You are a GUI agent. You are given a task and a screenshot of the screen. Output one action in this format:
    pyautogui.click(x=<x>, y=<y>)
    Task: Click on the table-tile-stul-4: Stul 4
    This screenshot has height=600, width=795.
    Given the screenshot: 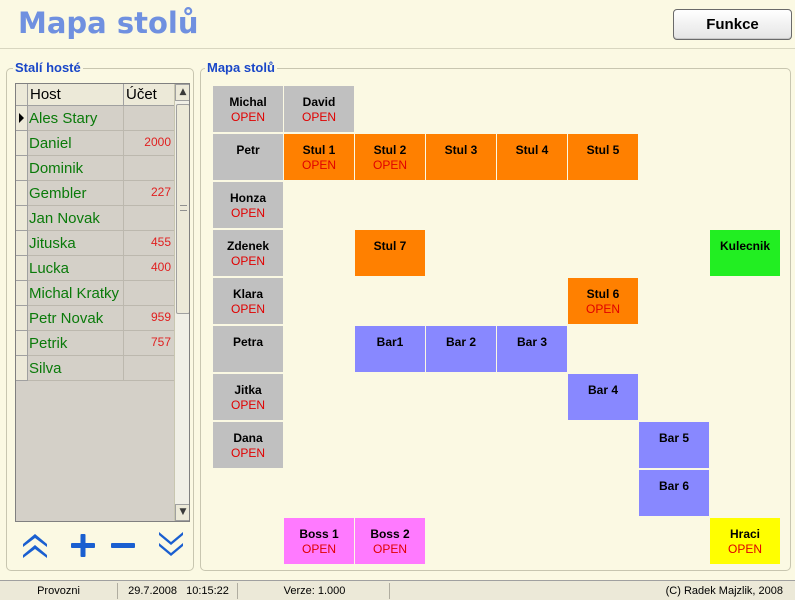 What is the action you would take?
    pyautogui.click(x=532, y=157)
    